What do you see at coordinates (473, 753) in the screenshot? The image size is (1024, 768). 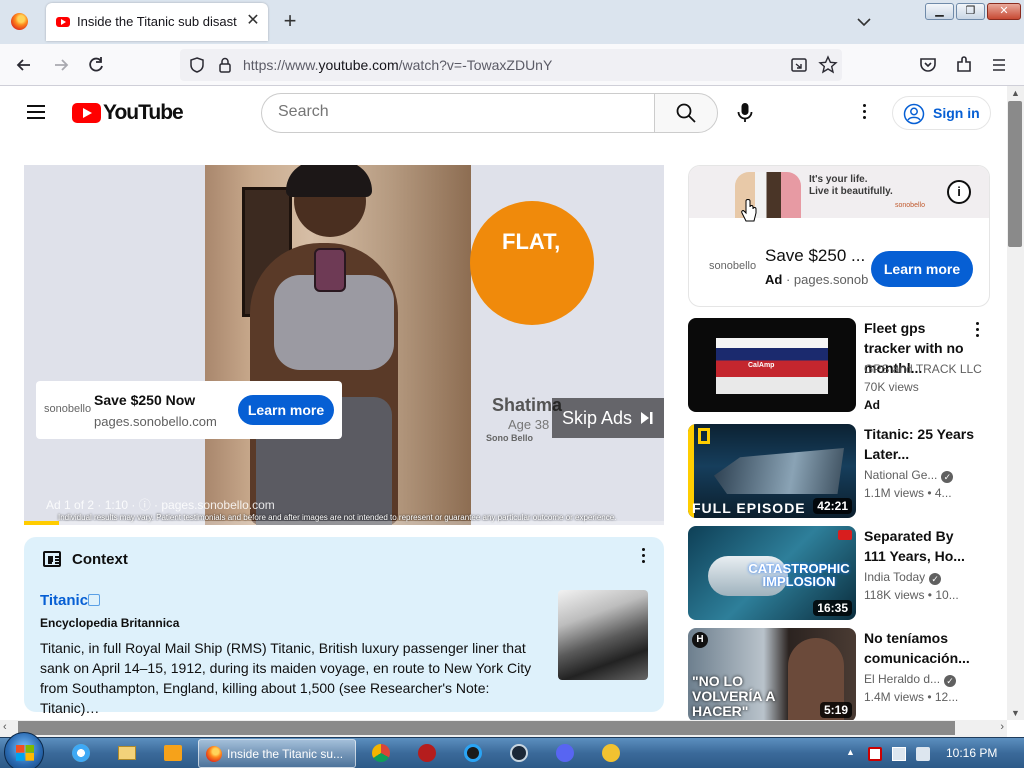 I see `app-blue-icon` at bounding box center [473, 753].